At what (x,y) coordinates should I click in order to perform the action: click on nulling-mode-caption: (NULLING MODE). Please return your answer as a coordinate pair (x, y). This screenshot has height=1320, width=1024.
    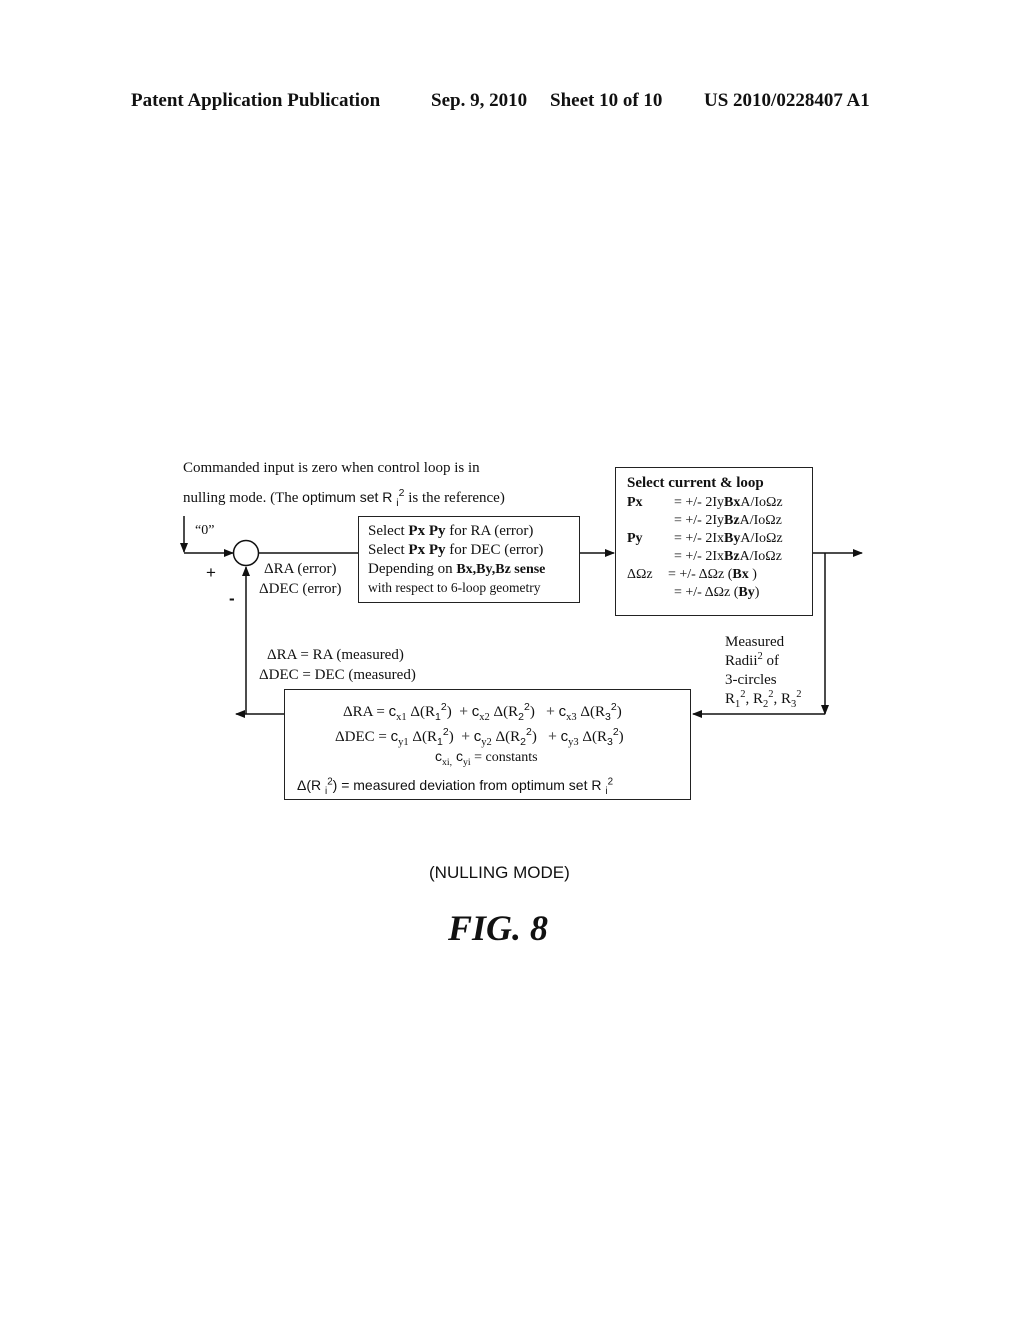
    Looking at the image, I should click on (499, 872).